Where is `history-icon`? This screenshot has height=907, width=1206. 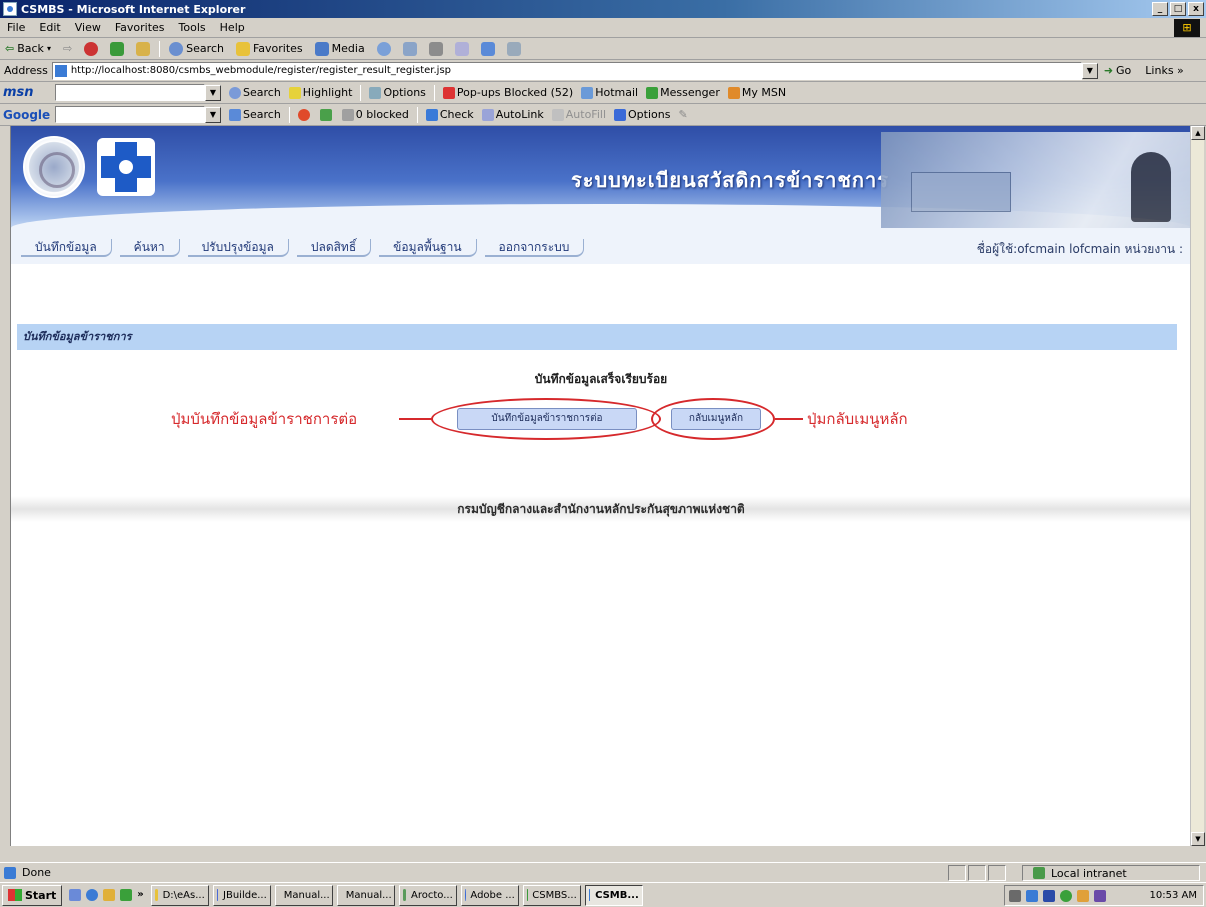
history-icon is located at coordinates (383, 48).